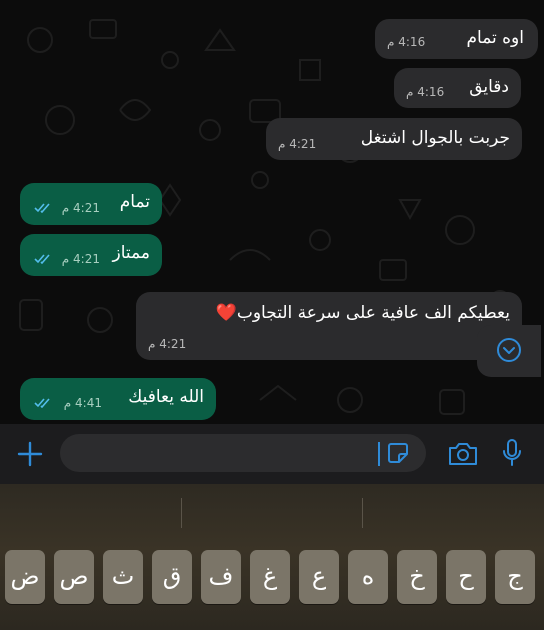 The image size is (544, 630). What do you see at coordinates (131, 253) in the screenshot?
I see `message-text: ممتاز` at bounding box center [131, 253].